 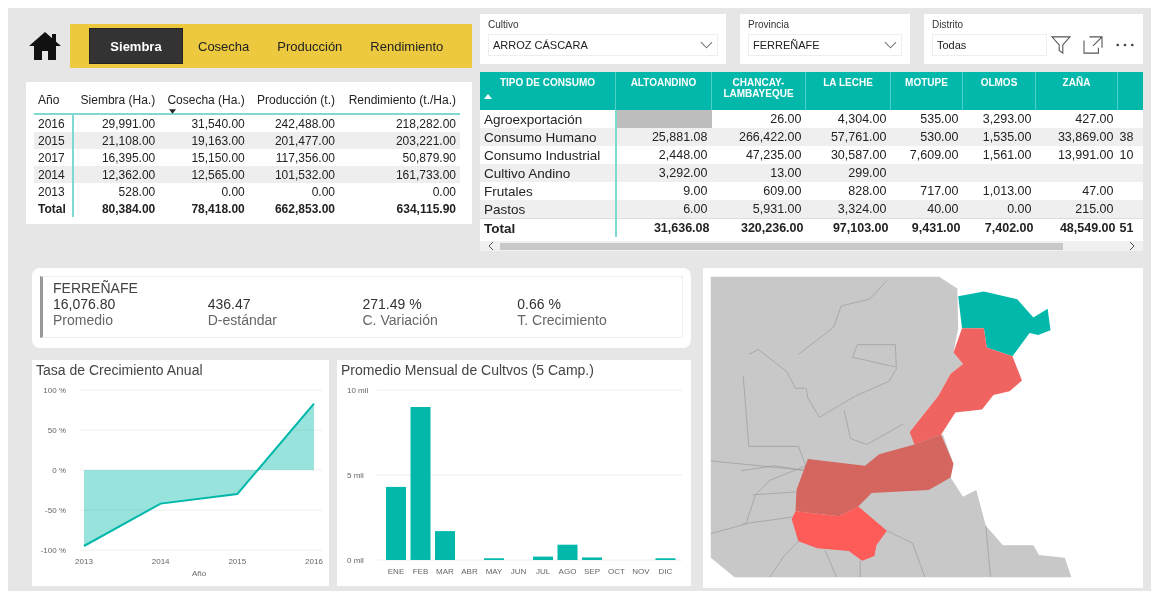 What do you see at coordinates (504, 24) in the screenshot?
I see `slicer-label: Cultivo` at bounding box center [504, 24].